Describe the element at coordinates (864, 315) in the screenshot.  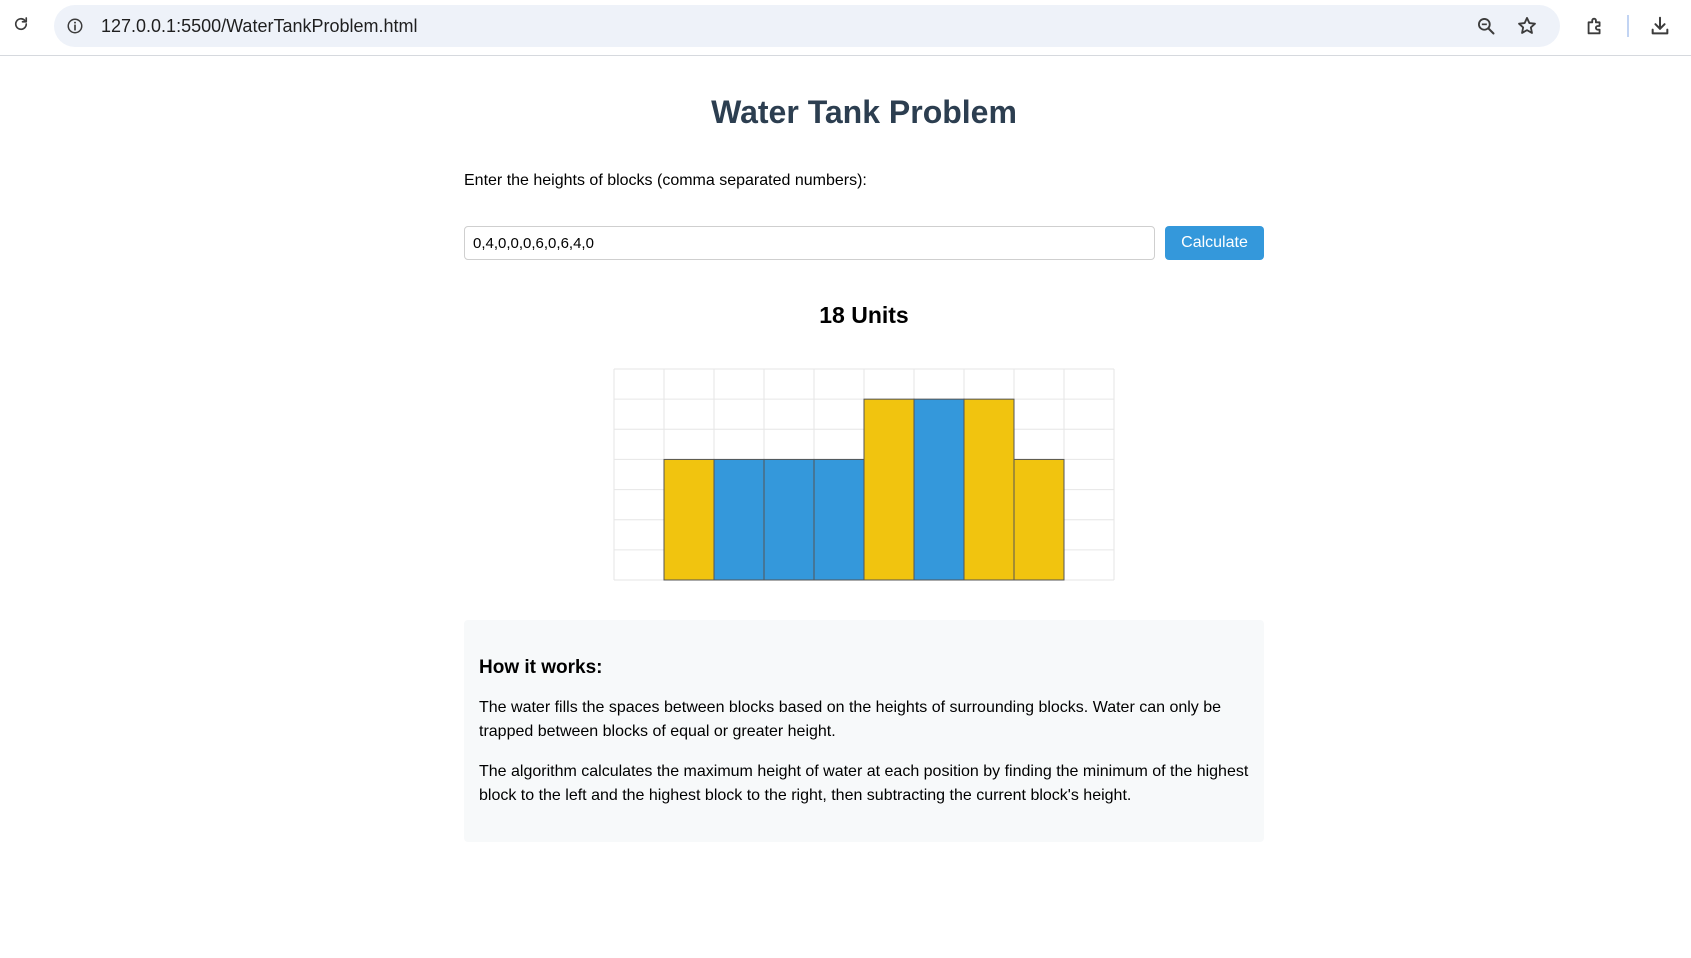
I see `result-text: 18 Units` at that location.